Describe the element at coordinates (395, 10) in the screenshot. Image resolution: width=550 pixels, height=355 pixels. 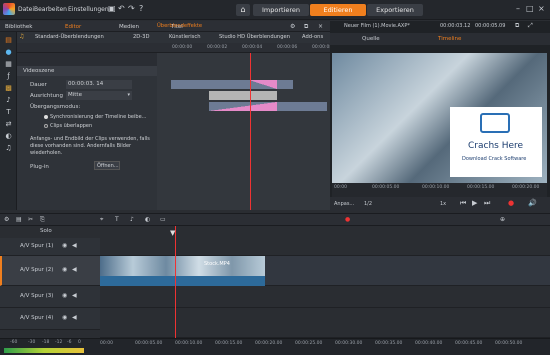
I see `export-button: Exportieren` at that location.